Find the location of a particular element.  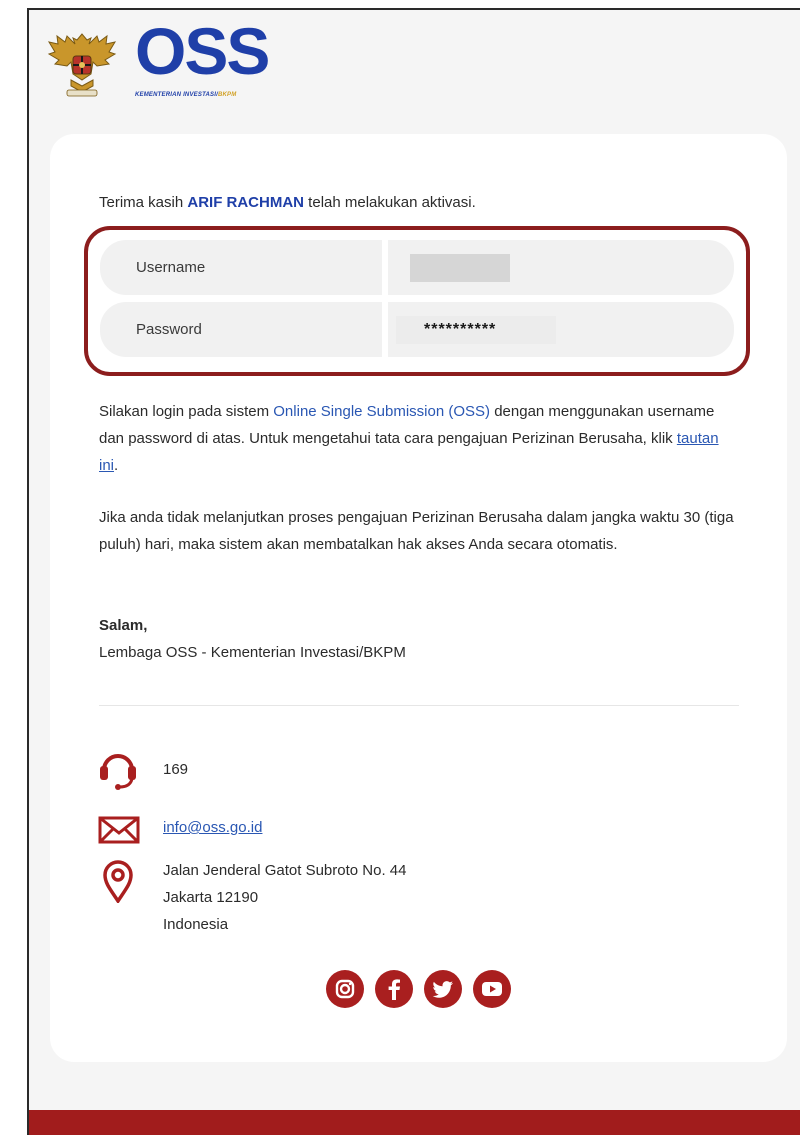

credential-row-username: Username is located at coordinates (417, 267).